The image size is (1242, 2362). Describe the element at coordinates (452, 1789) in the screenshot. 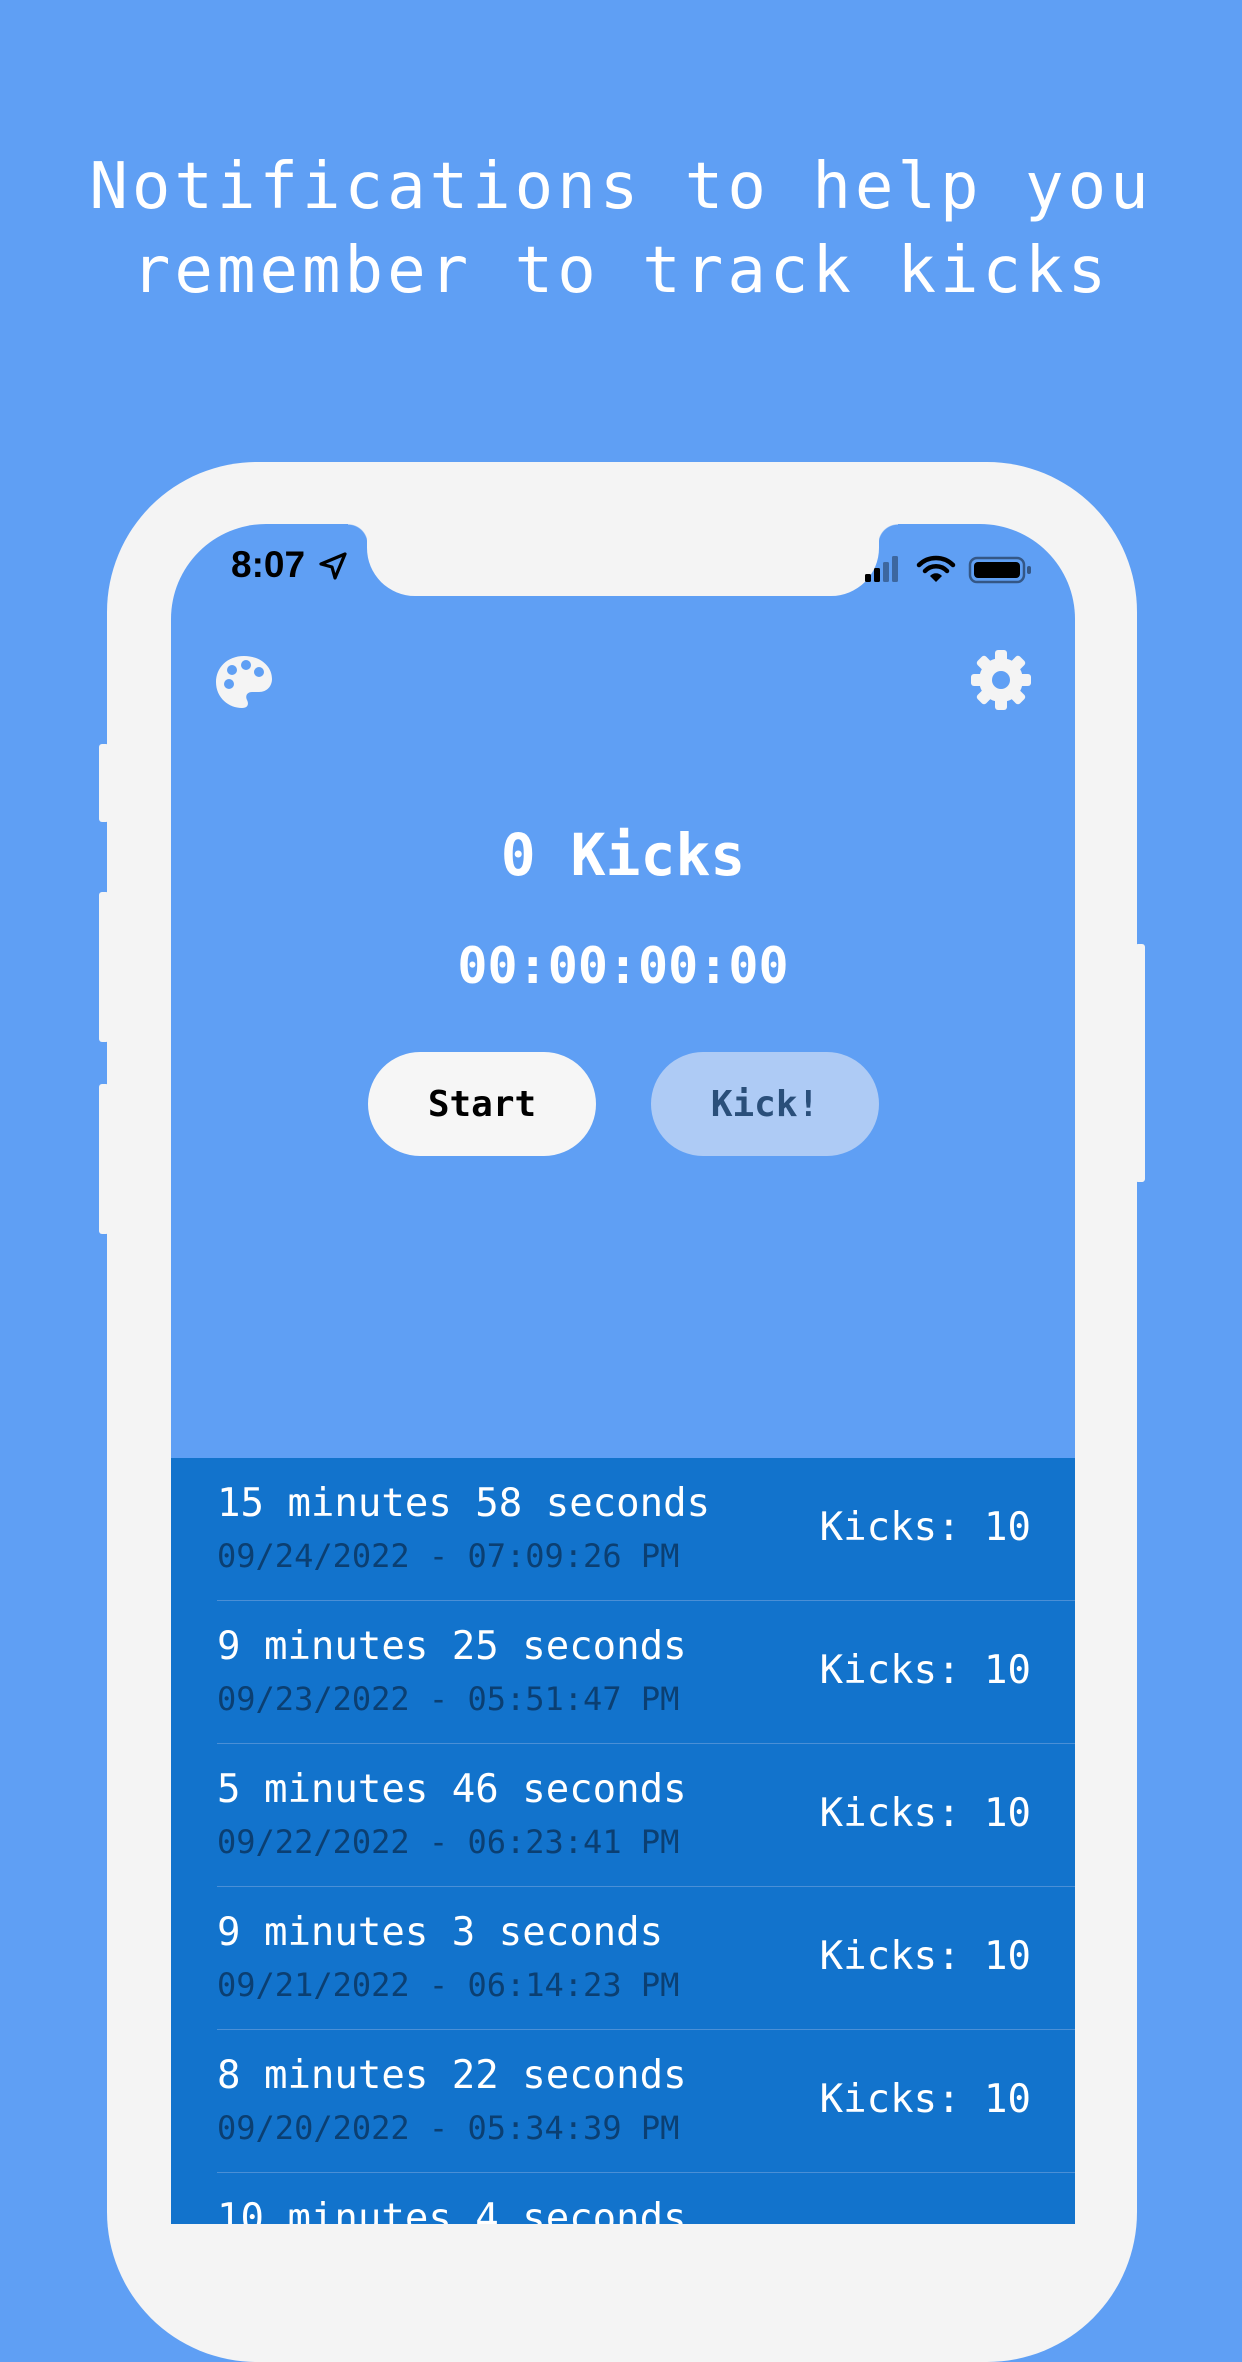

I see `history-duration: 5 minutes 46 seconds` at that location.